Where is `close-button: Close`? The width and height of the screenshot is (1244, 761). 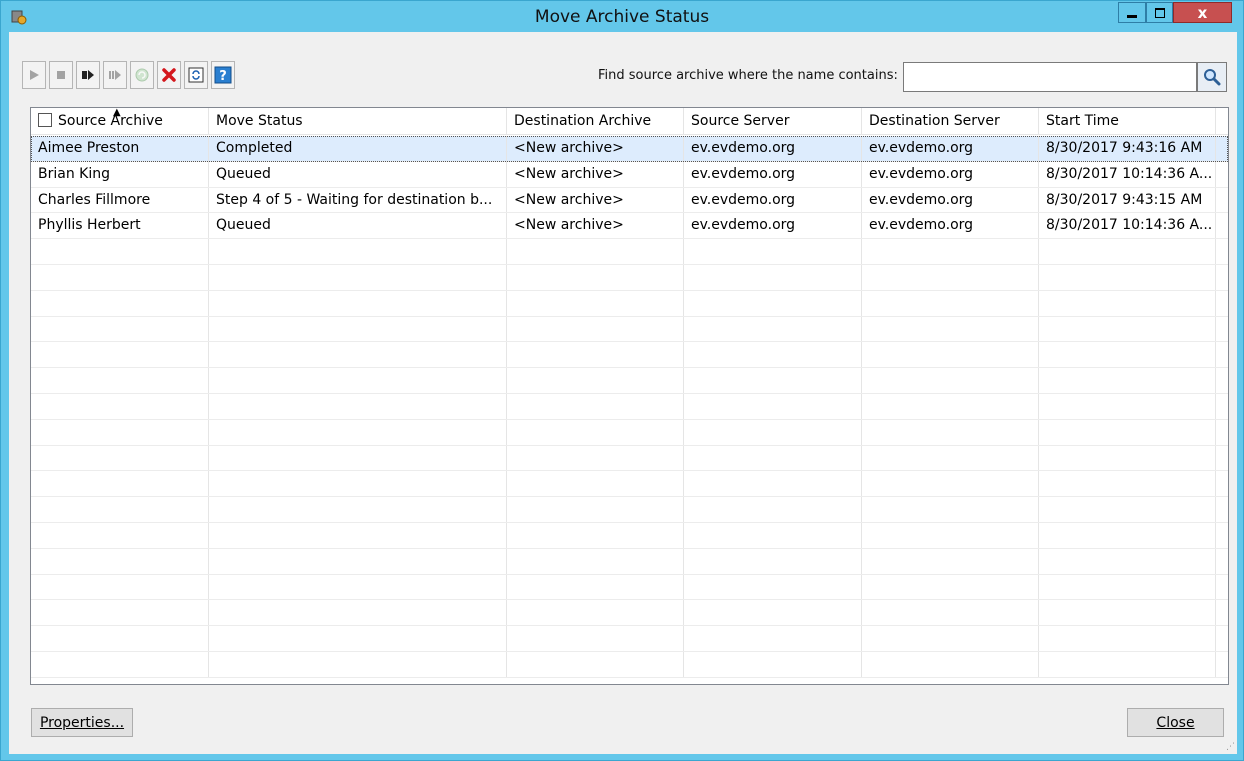
close-button: Close is located at coordinates (1175, 722).